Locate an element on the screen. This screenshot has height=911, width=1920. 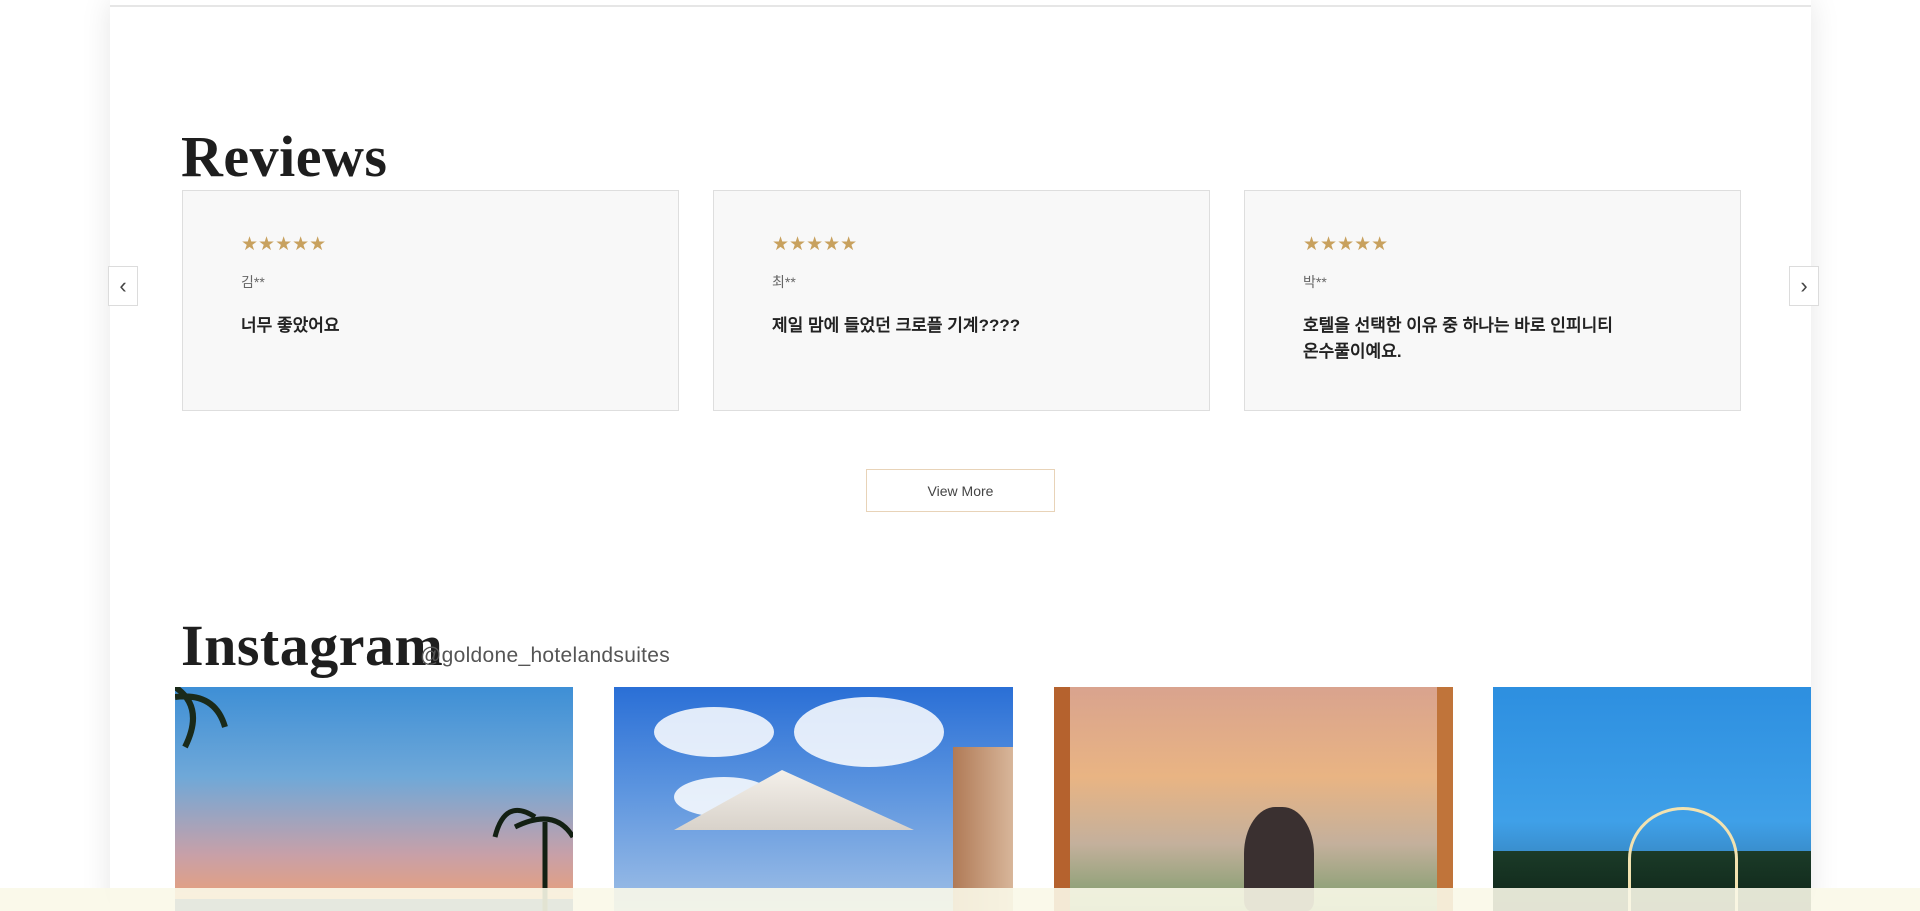
reviews-next-button: › is located at coordinates (1804, 286).